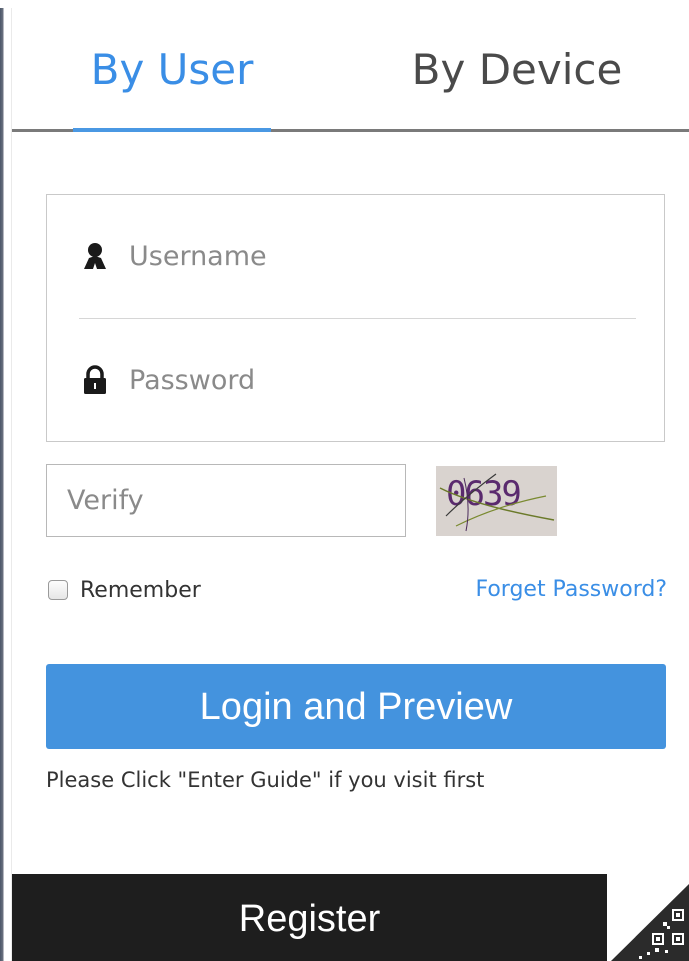 This screenshot has width=689, height=961. What do you see at coordinates (344, 4) in the screenshot?
I see `window-top-edge` at bounding box center [344, 4].